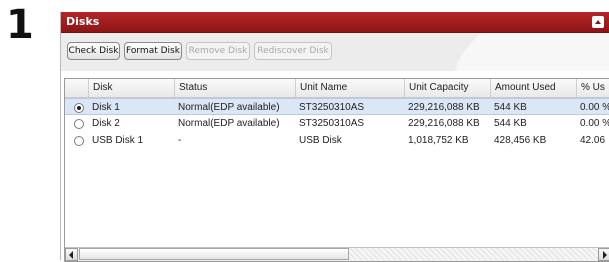 This screenshot has width=609, height=262. Describe the element at coordinates (106, 107) in the screenshot. I see `cell-disk: Disk 1` at that location.